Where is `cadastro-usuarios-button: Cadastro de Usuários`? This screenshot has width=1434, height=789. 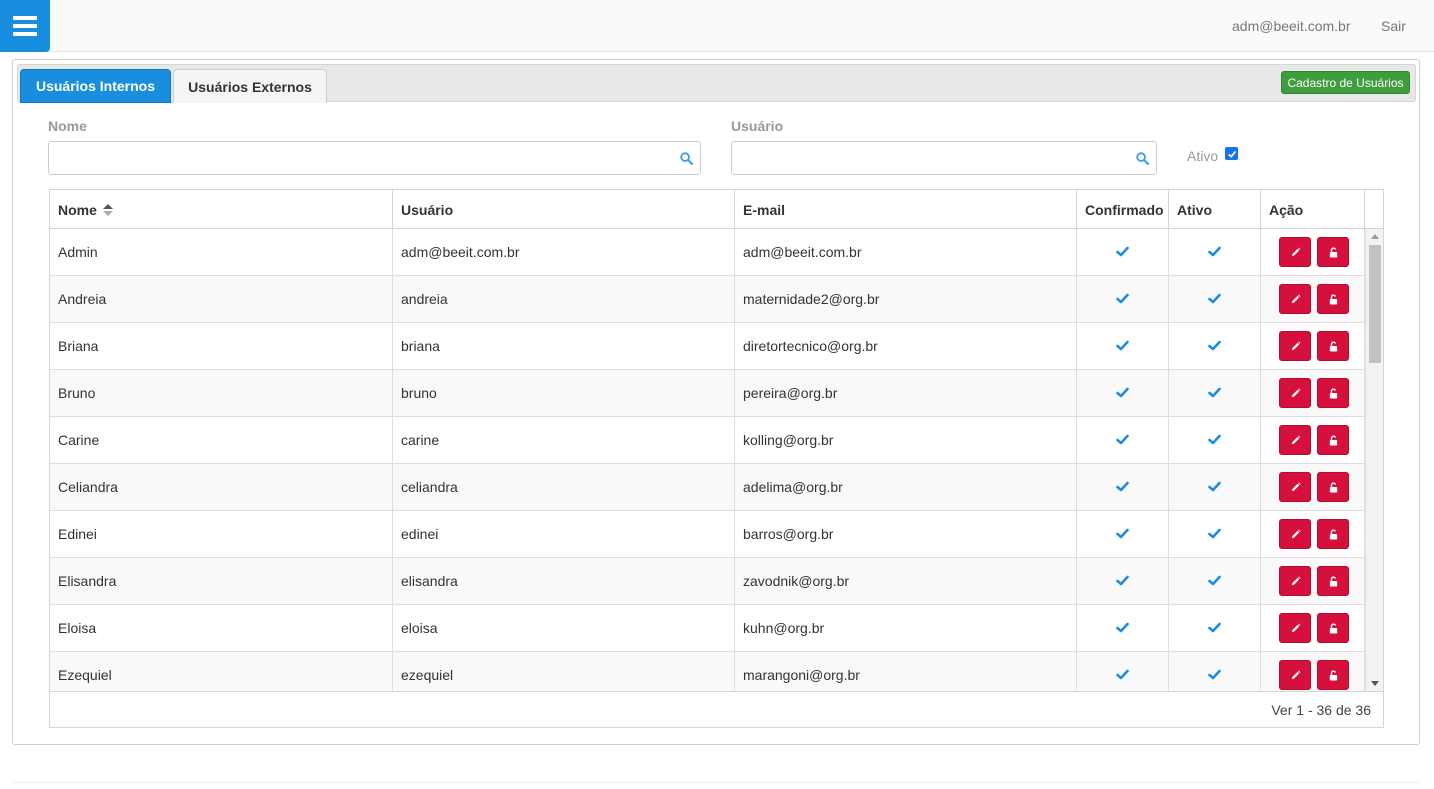
cadastro-usuarios-button: Cadastro de Usuários is located at coordinates (1345, 82).